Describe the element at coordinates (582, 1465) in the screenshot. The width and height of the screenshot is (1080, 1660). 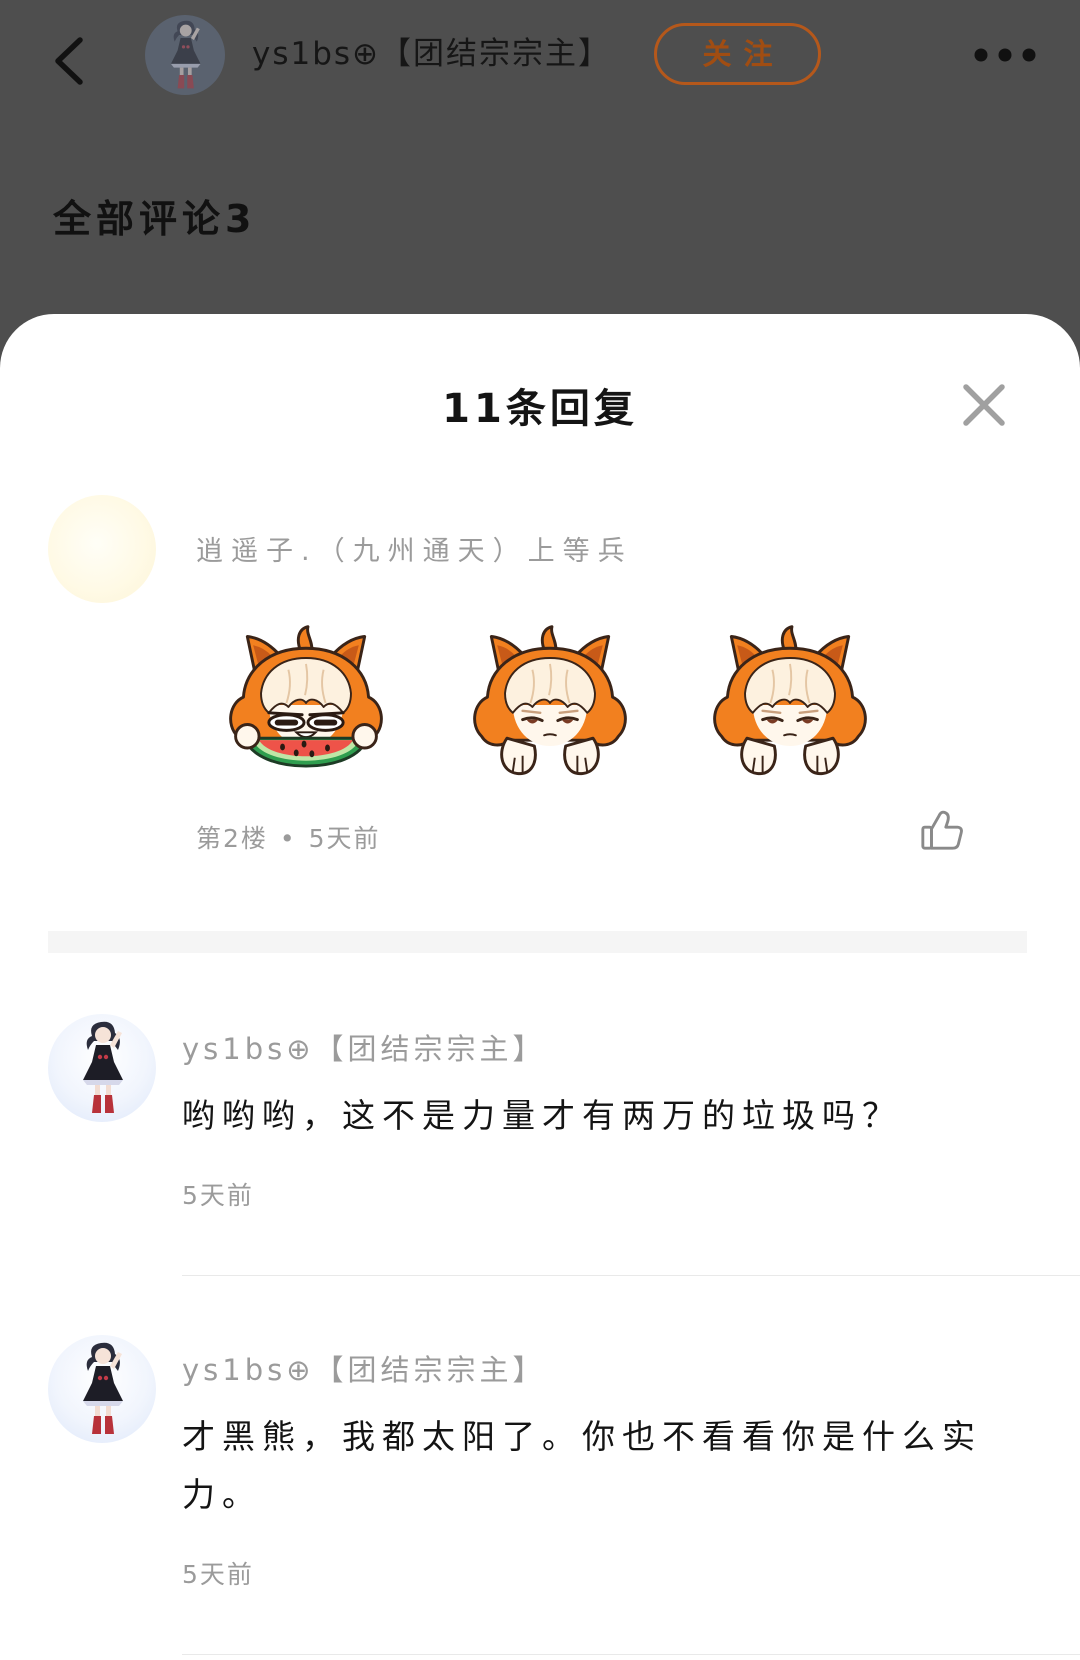
I see `reply-text: 才黑熊，我都太阳了。你也不看看你是什么实力。` at that location.